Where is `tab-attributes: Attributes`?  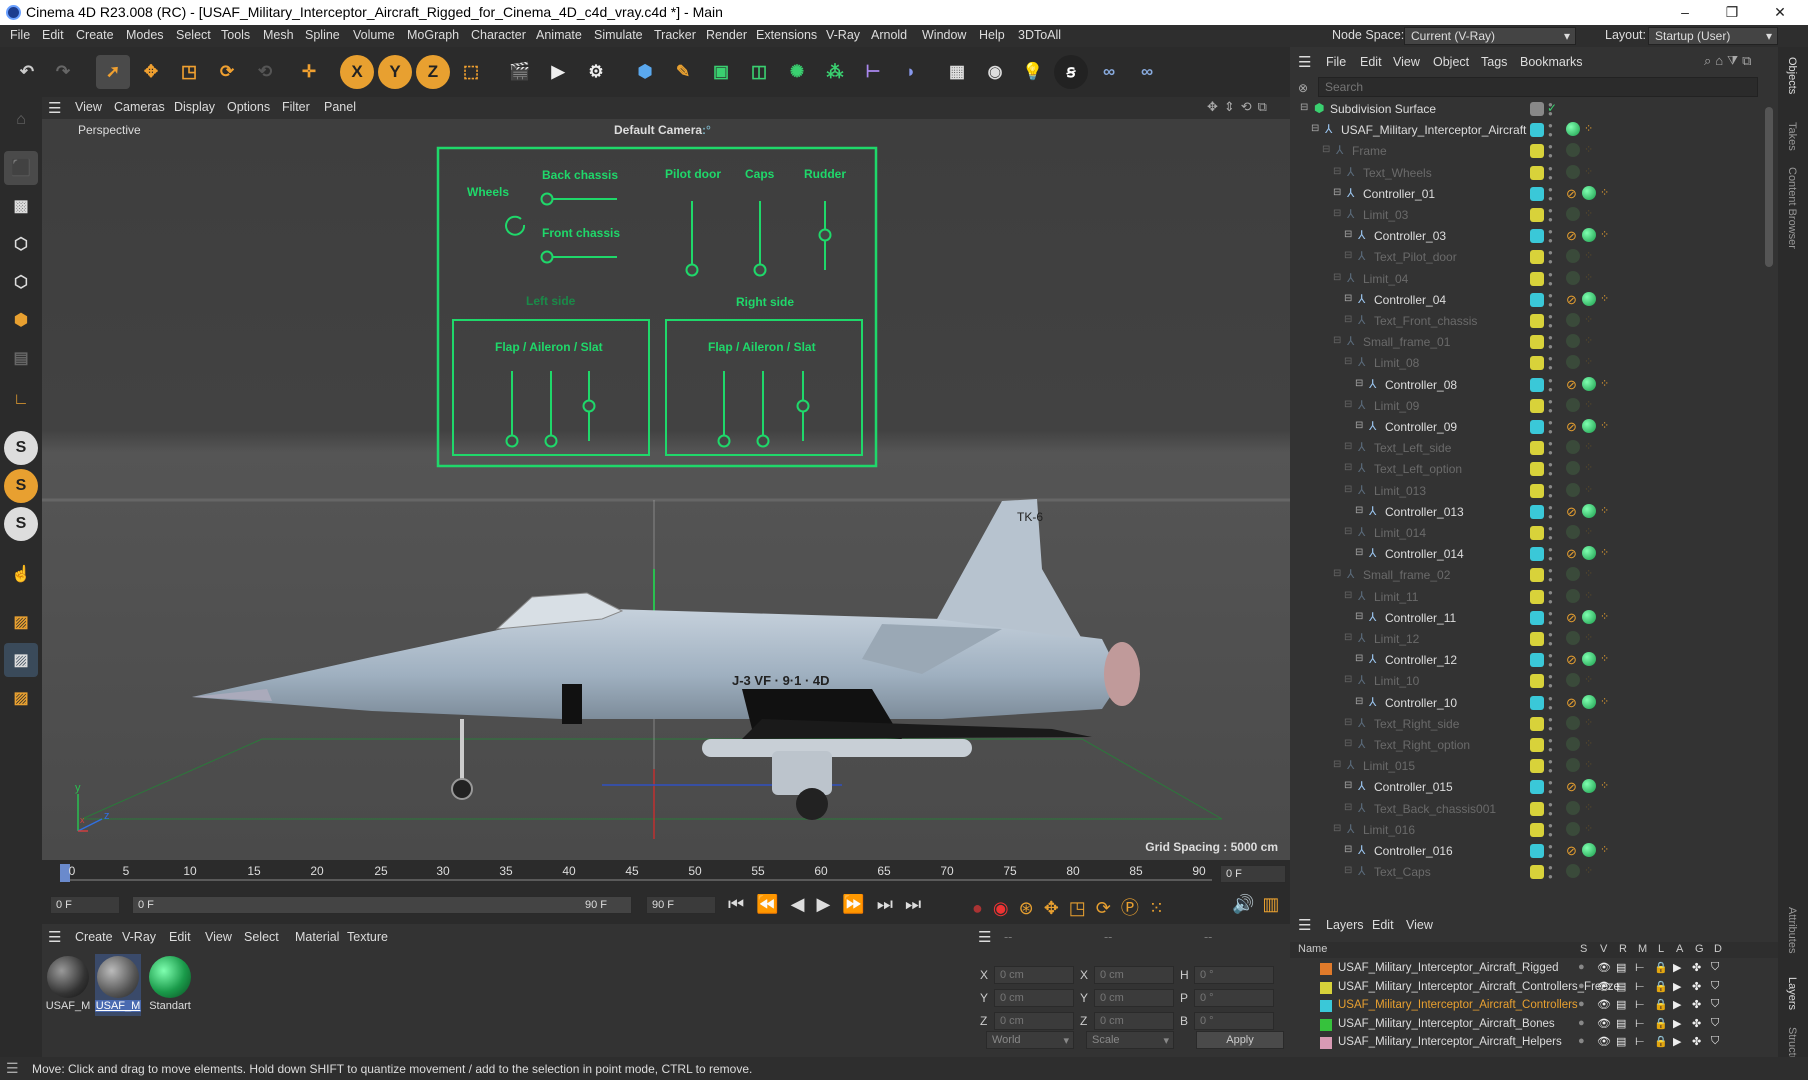 tab-attributes: Attributes is located at coordinates (1792, 930).